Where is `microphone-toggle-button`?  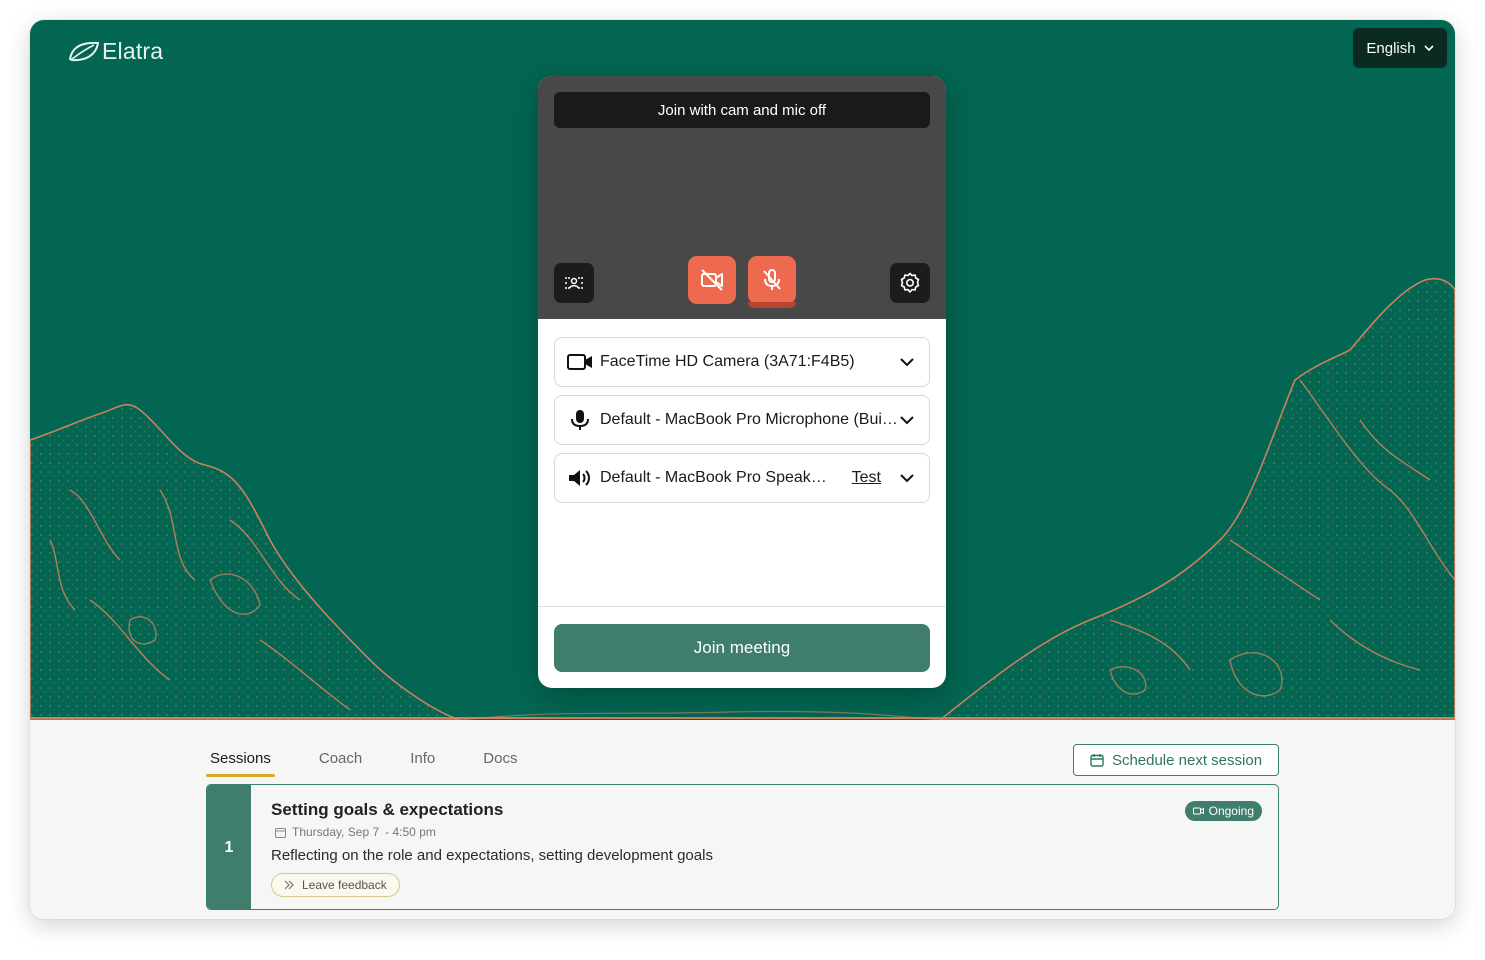 microphone-toggle-button is located at coordinates (772, 282).